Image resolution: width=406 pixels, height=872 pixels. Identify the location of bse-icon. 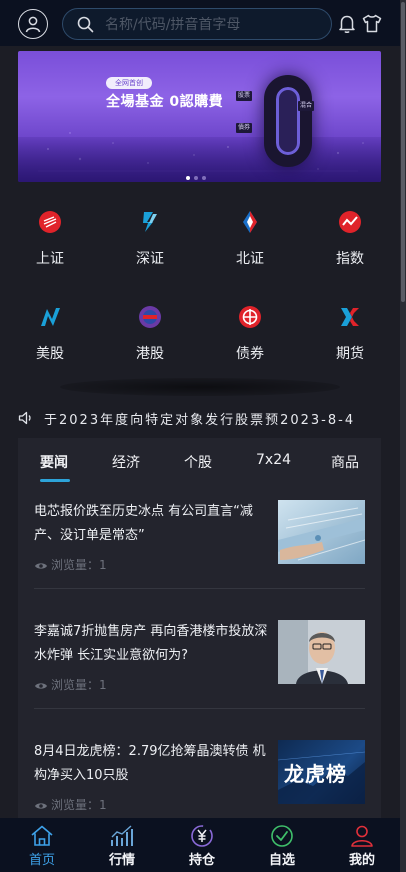
(250, 222).